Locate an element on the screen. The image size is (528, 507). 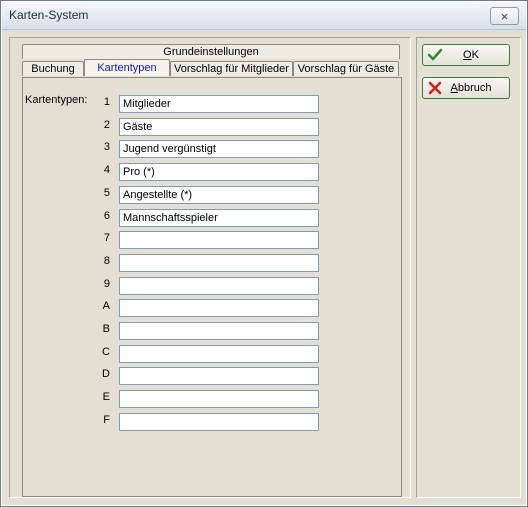
row-number: 4 is located at coordinates (106, 170).